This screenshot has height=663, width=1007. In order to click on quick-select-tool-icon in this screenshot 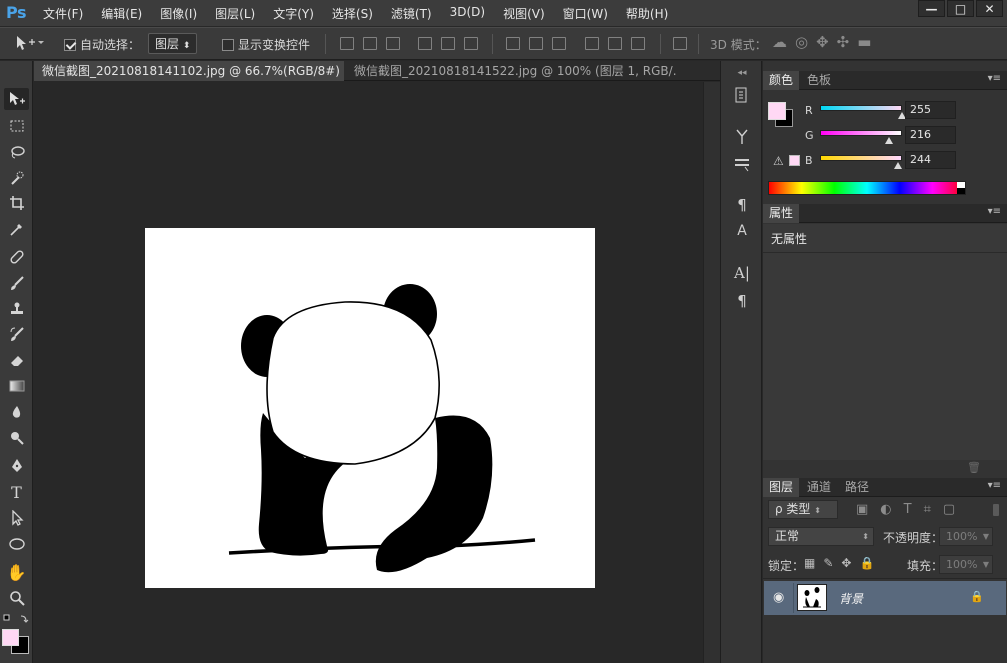, I will do `click(16, 178)`.